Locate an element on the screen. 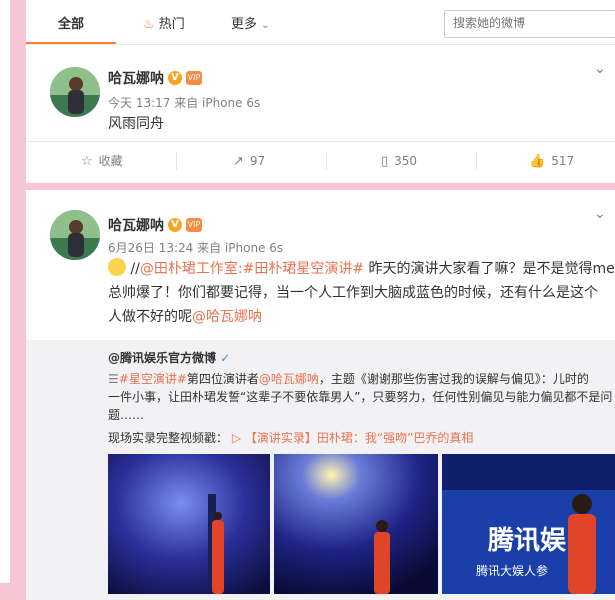 This screenshot has width=615, height=600. search-box is located at coordinates (529, 24).